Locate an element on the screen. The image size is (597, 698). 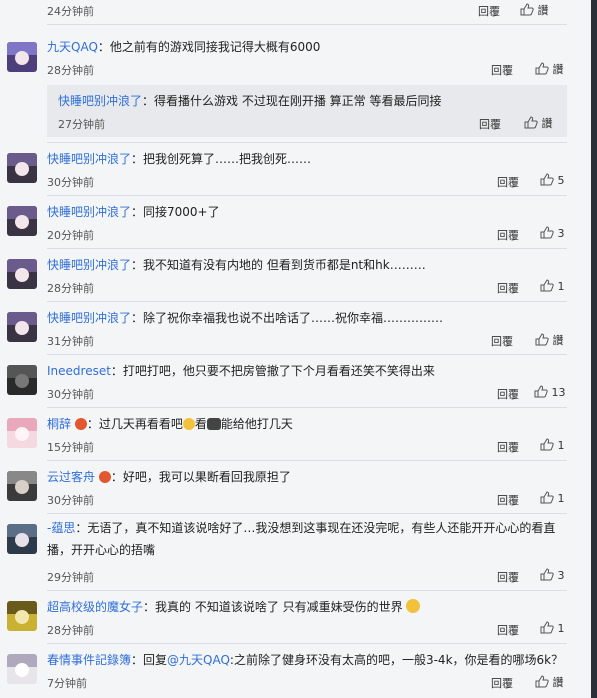
username-link: 超高校级的魔女子 is located at coordinates (95, 607).